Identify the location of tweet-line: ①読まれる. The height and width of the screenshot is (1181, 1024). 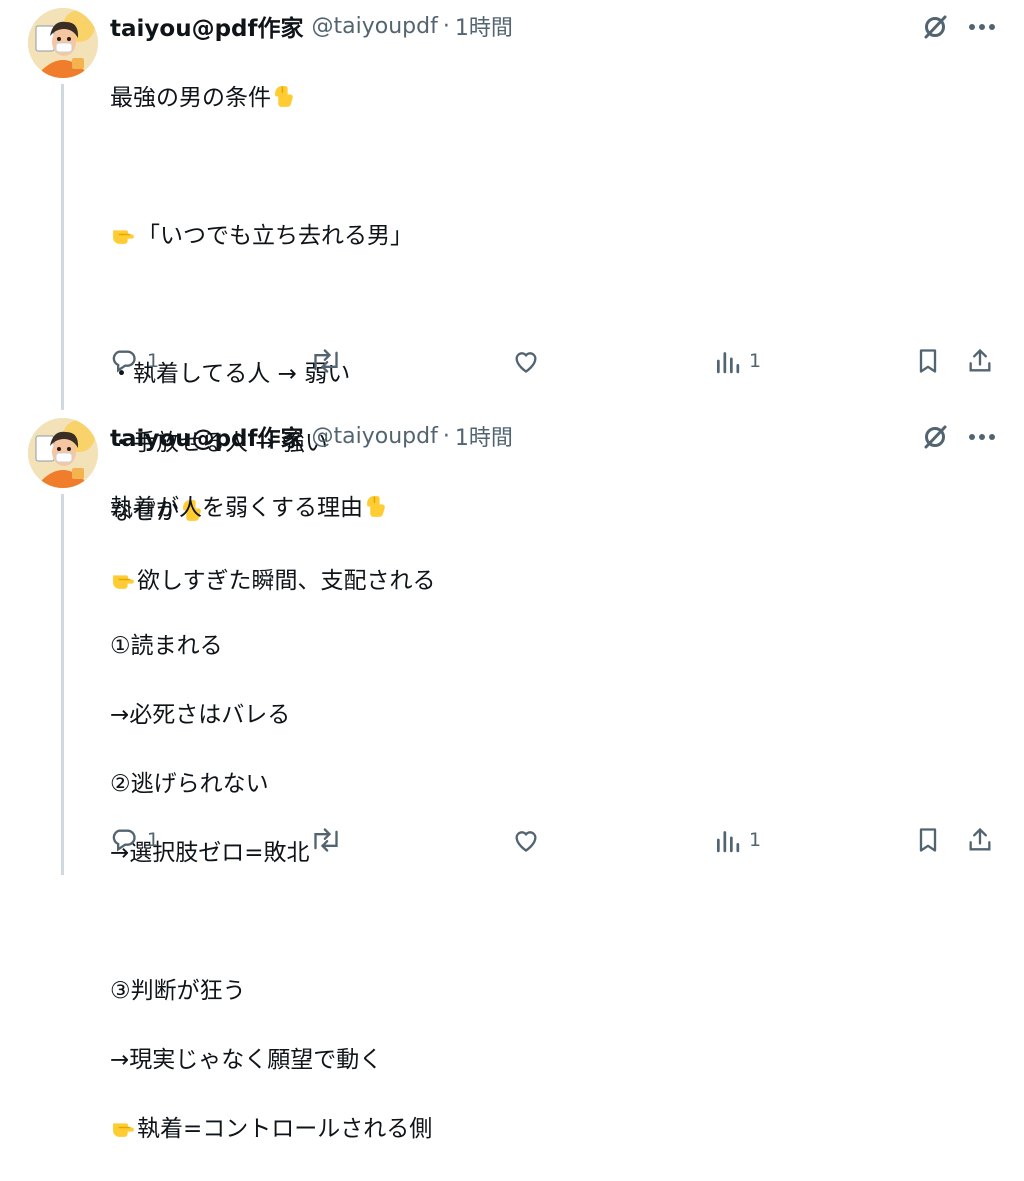
(166, 645).